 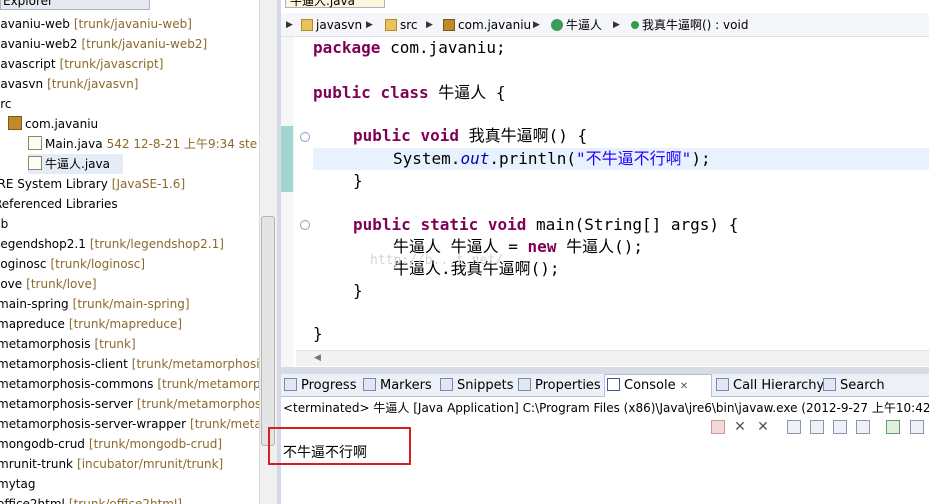 I want to click on tab-call-hierarchy: Call Hierarchy, so click(x=770, y=386).